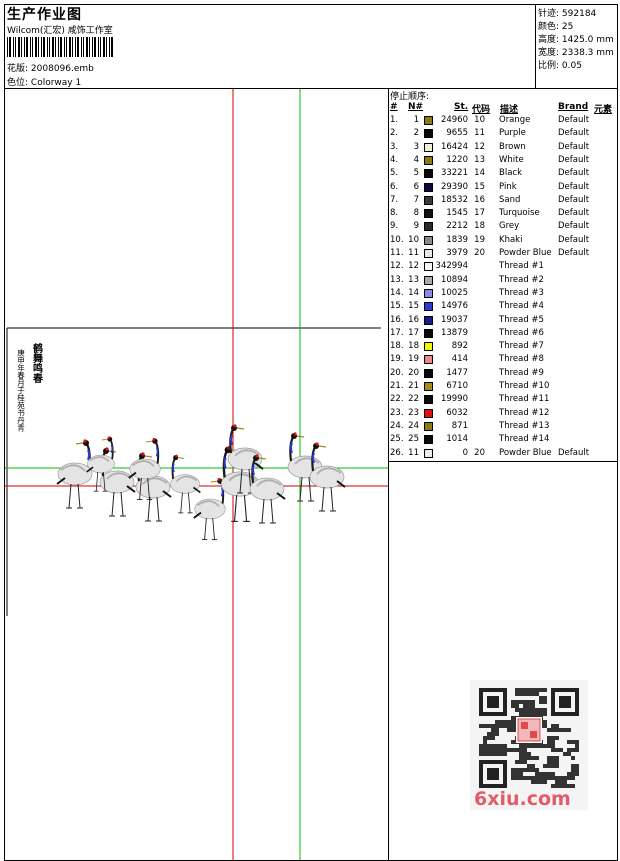 This screenshot has height=861, width=620. Describe the element at coordinates (416, 146) in the screenshot. I see `row-needle: 3` at that location.